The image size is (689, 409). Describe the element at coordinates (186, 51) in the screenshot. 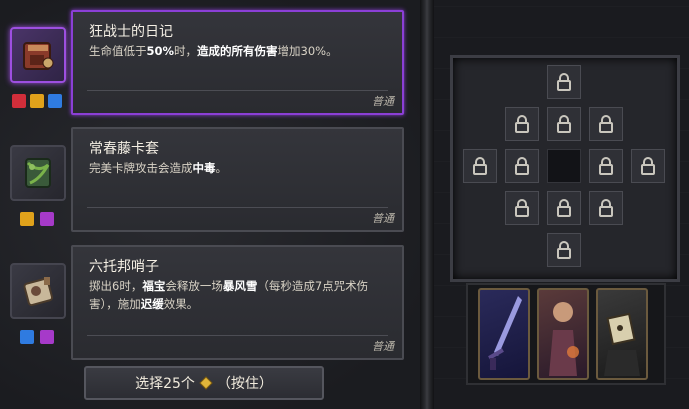

I see `desc-fragment: 时，` at that location.